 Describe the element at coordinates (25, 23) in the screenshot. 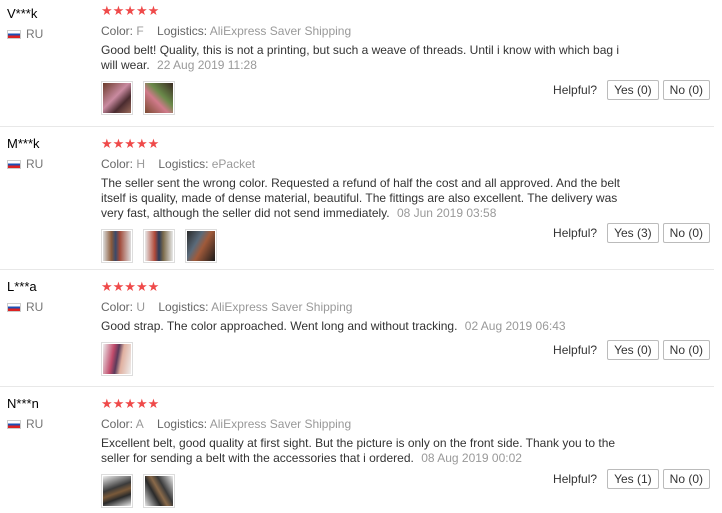

I see `reviewer-info: V***k RU` at that location.